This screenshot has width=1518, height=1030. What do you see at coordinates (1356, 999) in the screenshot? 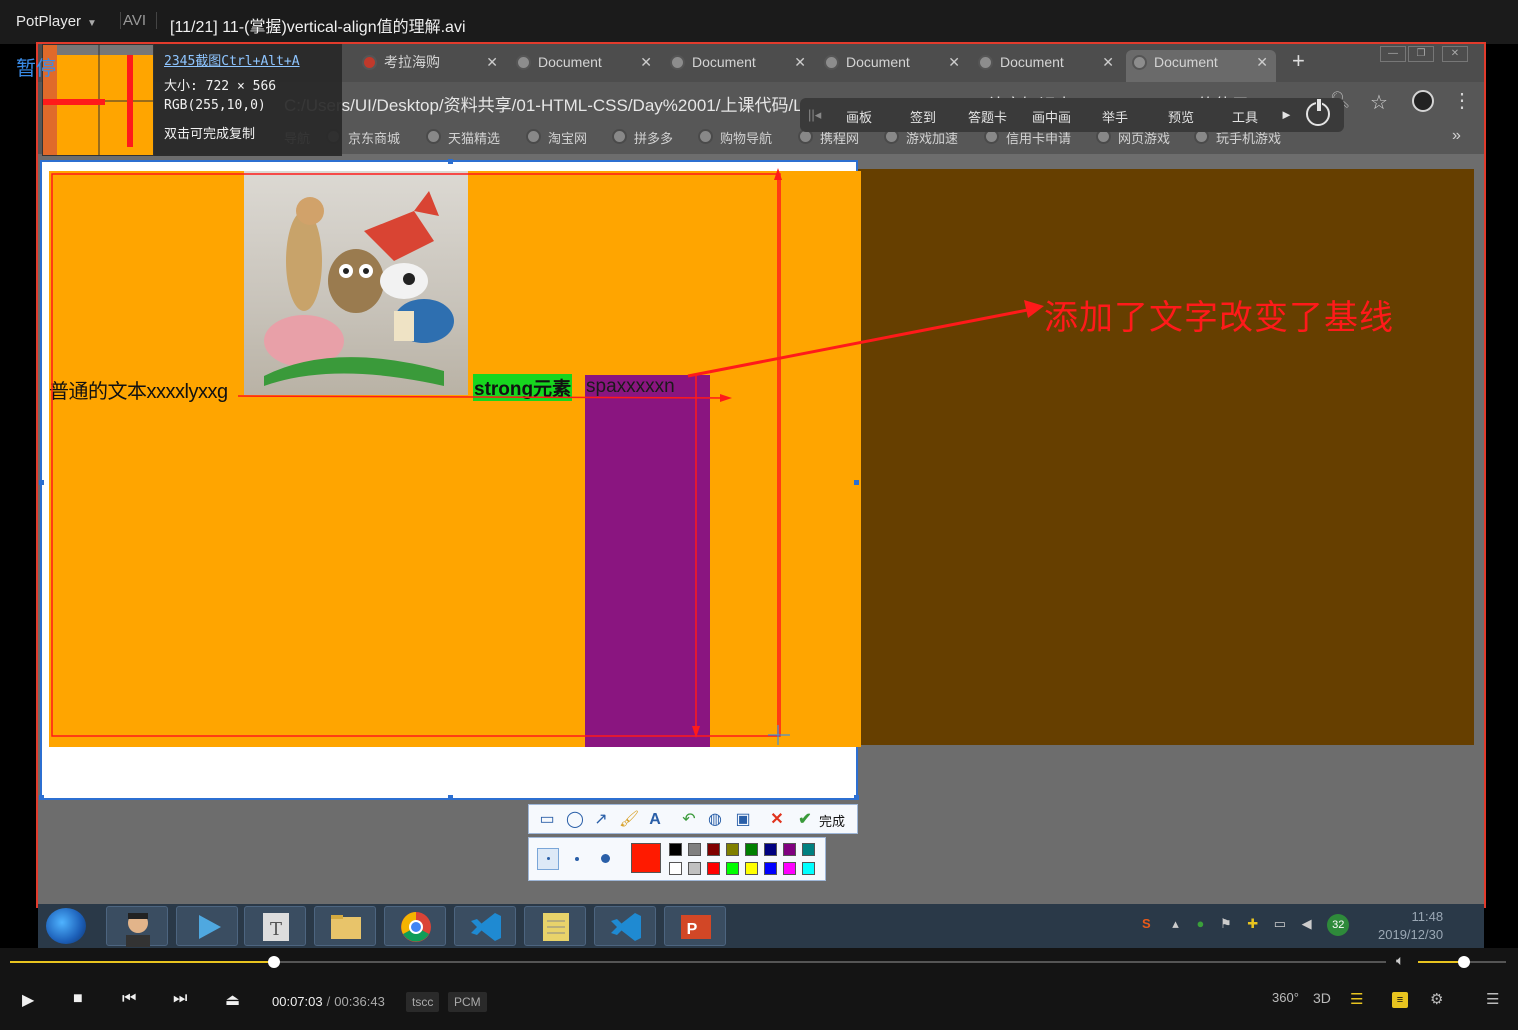
I see `playlist-search-icon: ☰` at bounding box center [1356, 999].